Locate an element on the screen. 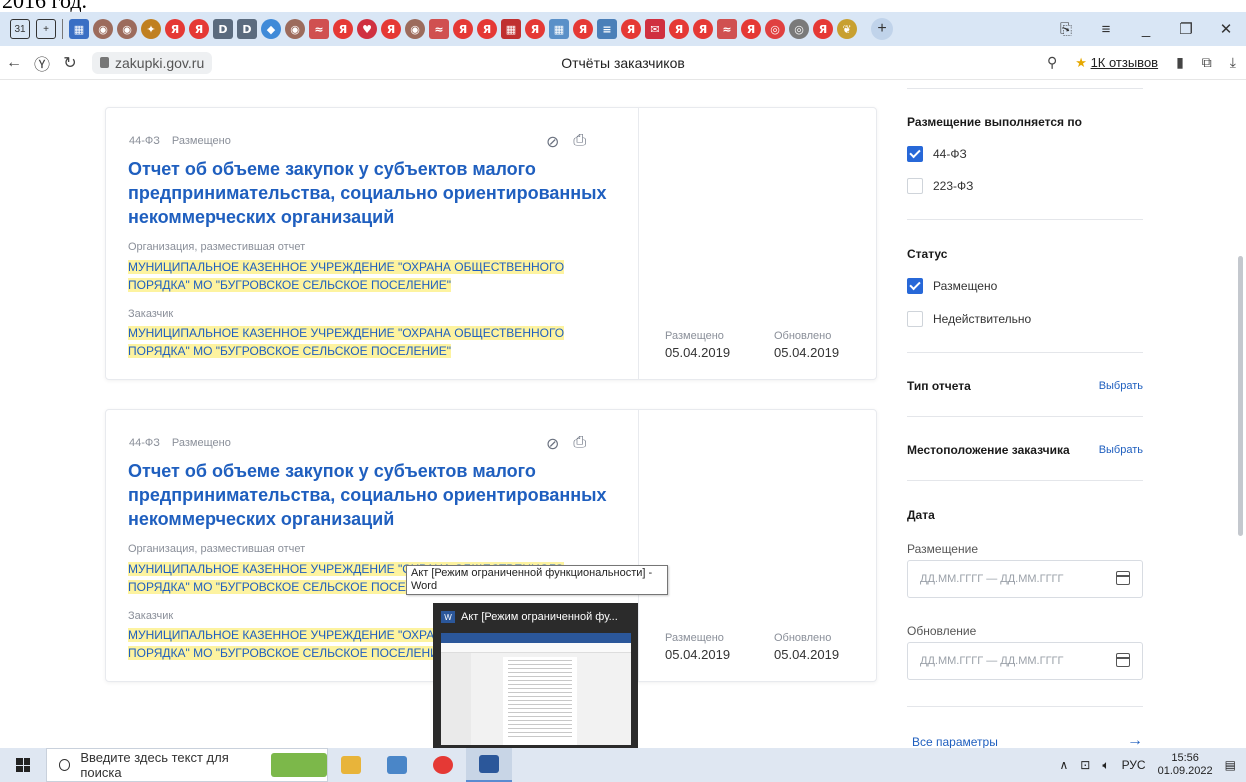 This screenshot has width=1246, height=782. network-icon: ⊡ is located at coordinates (1085, 765).